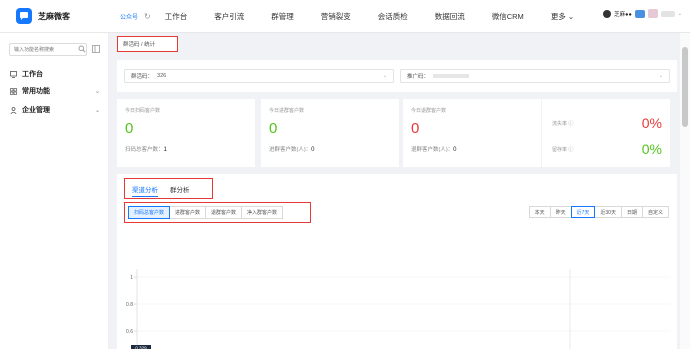 This screenshot has height=349, width=690. I want to click on nav-customer-traffic: 客户引流, so click(229, 16).